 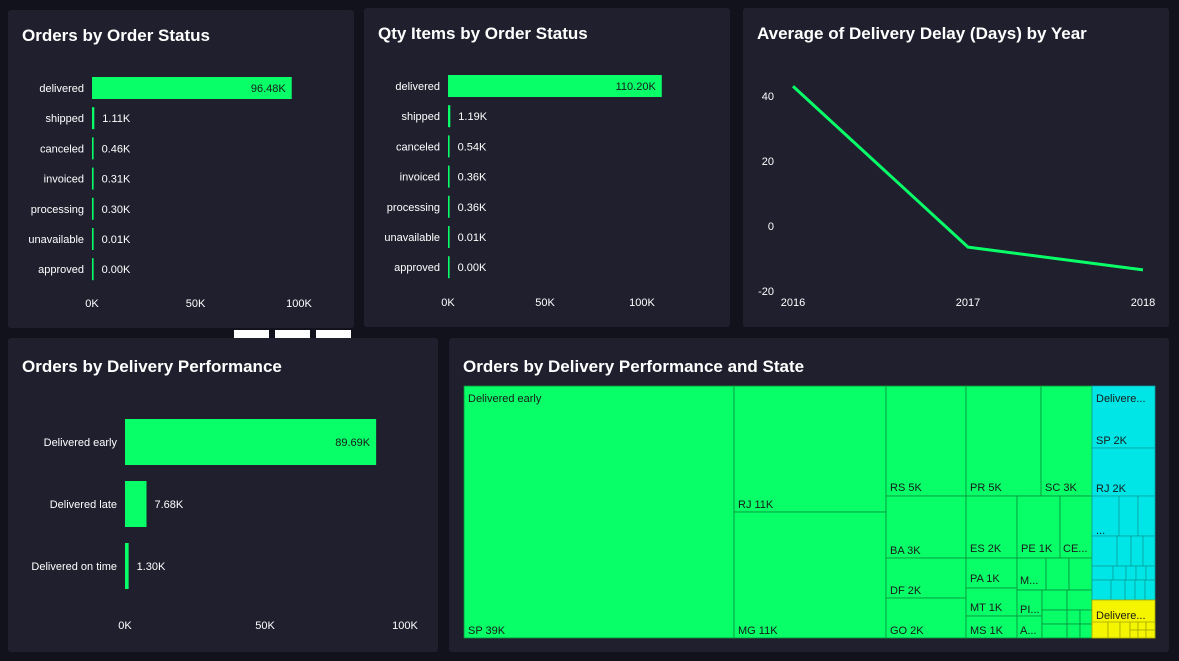 What do you see at coordinates (756, 505) in the screenshot?
I see `treemap-label: RJ 11K` at bounding box center [756, 505].